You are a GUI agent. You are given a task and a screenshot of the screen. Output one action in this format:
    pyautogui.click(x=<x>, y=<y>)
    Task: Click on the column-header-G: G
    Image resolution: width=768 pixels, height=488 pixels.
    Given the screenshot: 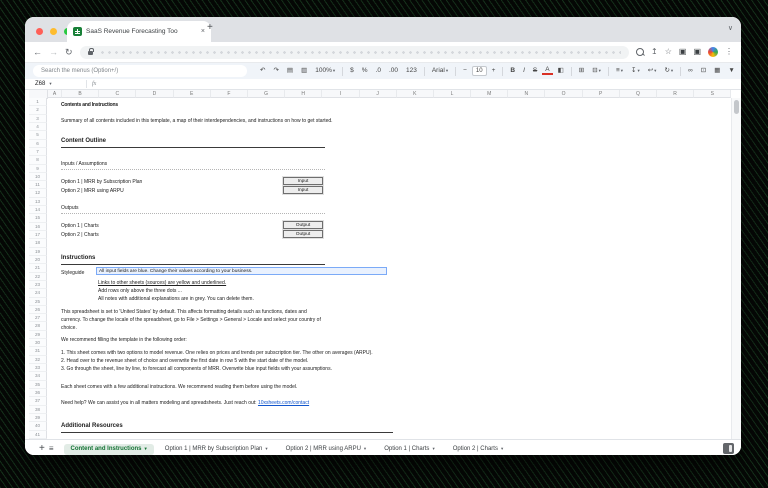 What is the action you would take?
    pyautogui.click(x=266, y=94)
    